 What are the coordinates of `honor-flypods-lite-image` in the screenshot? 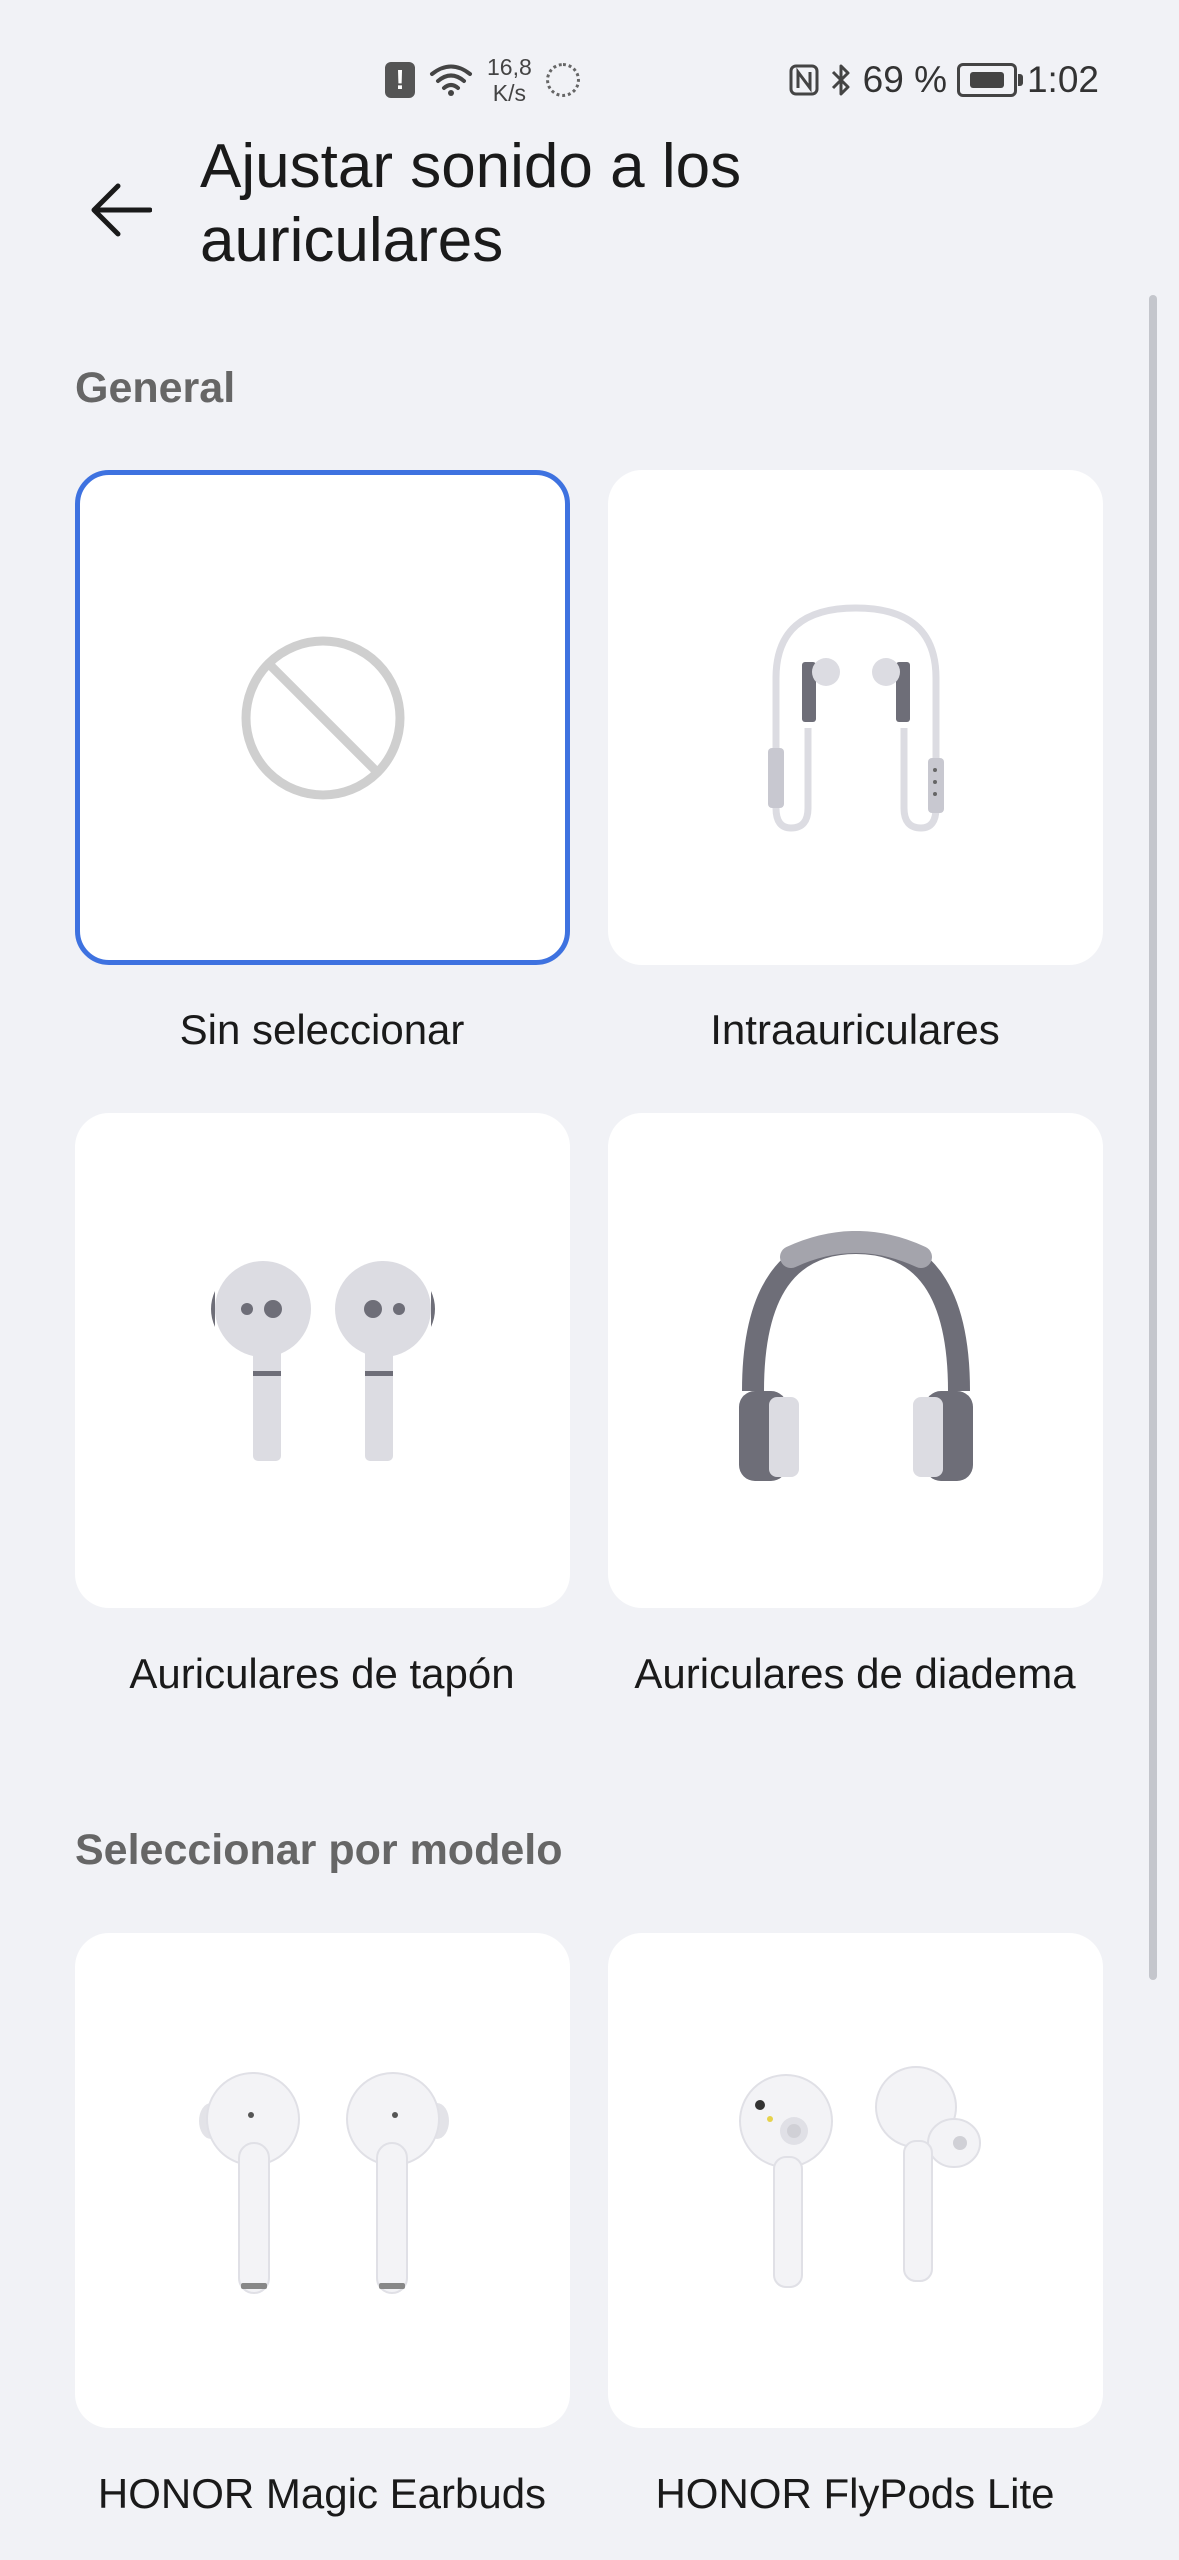 It's located at (859, 2176).